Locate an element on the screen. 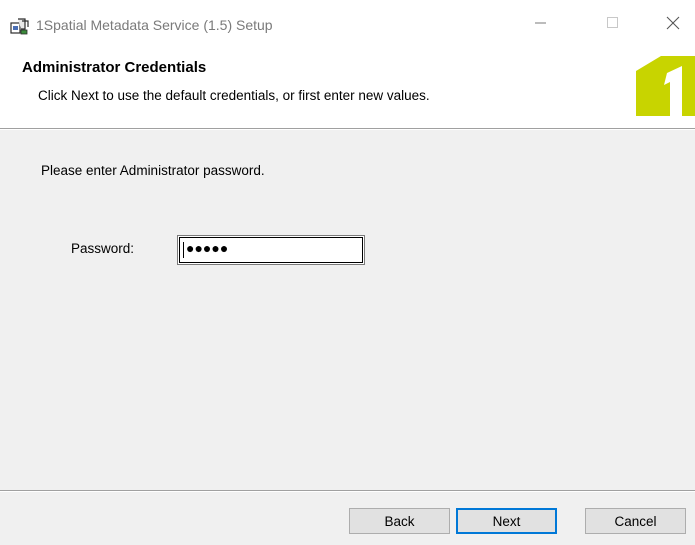  back-button: Back is located at coordinates (399, 521).